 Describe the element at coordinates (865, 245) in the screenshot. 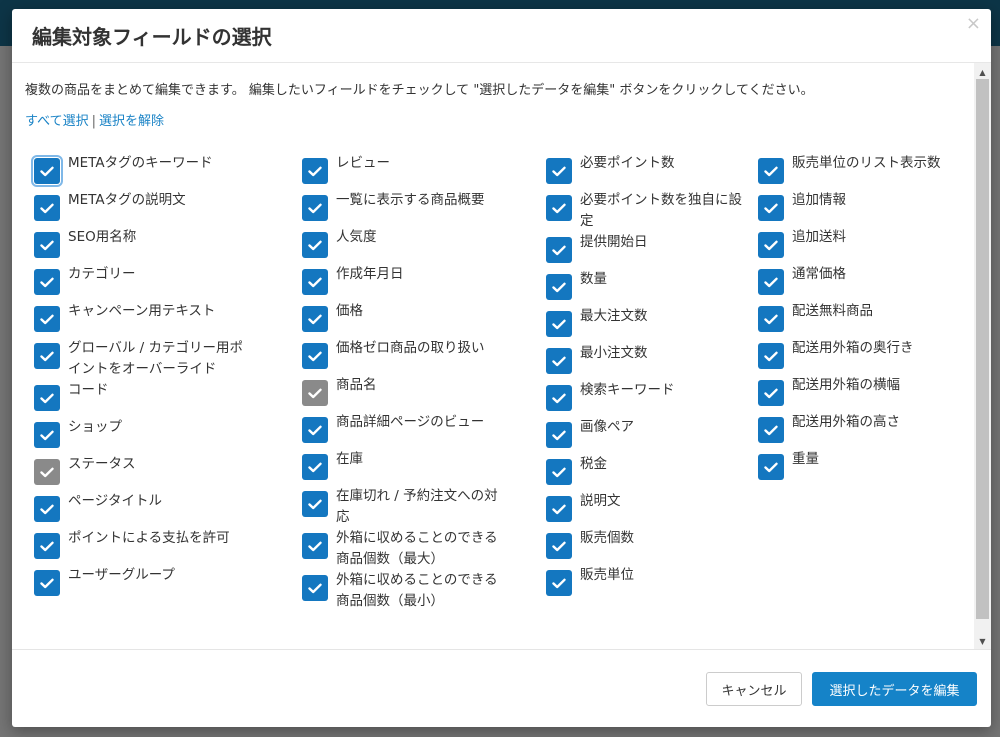

I see `field-checkbox-item: 追加送料` at that location.